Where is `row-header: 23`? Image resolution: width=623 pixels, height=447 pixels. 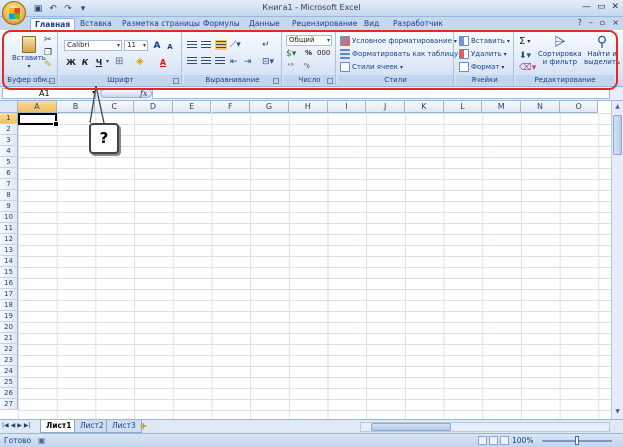 row-header: 23 is located at coordinates (9, 360).